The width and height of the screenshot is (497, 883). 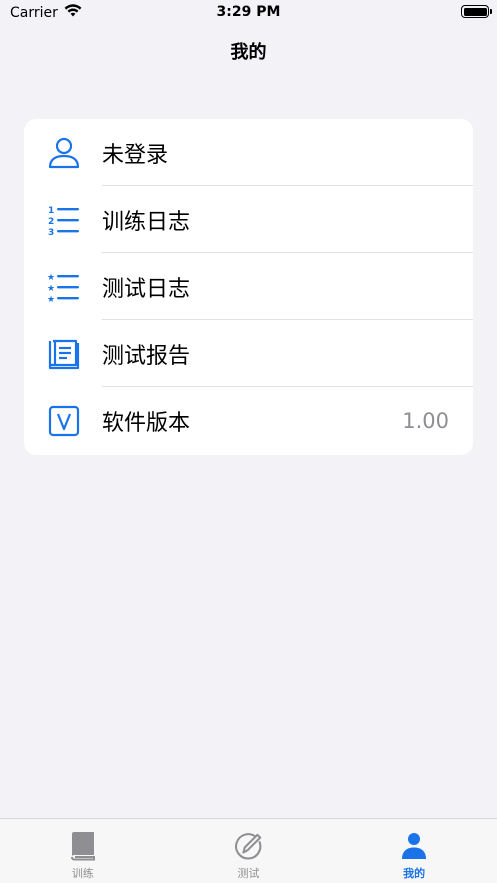 I want to click on menu-item-training-log: 1 2 3 训练日志, so click(x=248, y=219).